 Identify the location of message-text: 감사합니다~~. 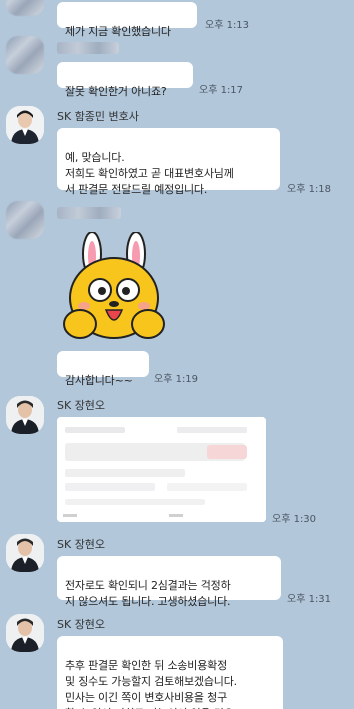
(99, 380).